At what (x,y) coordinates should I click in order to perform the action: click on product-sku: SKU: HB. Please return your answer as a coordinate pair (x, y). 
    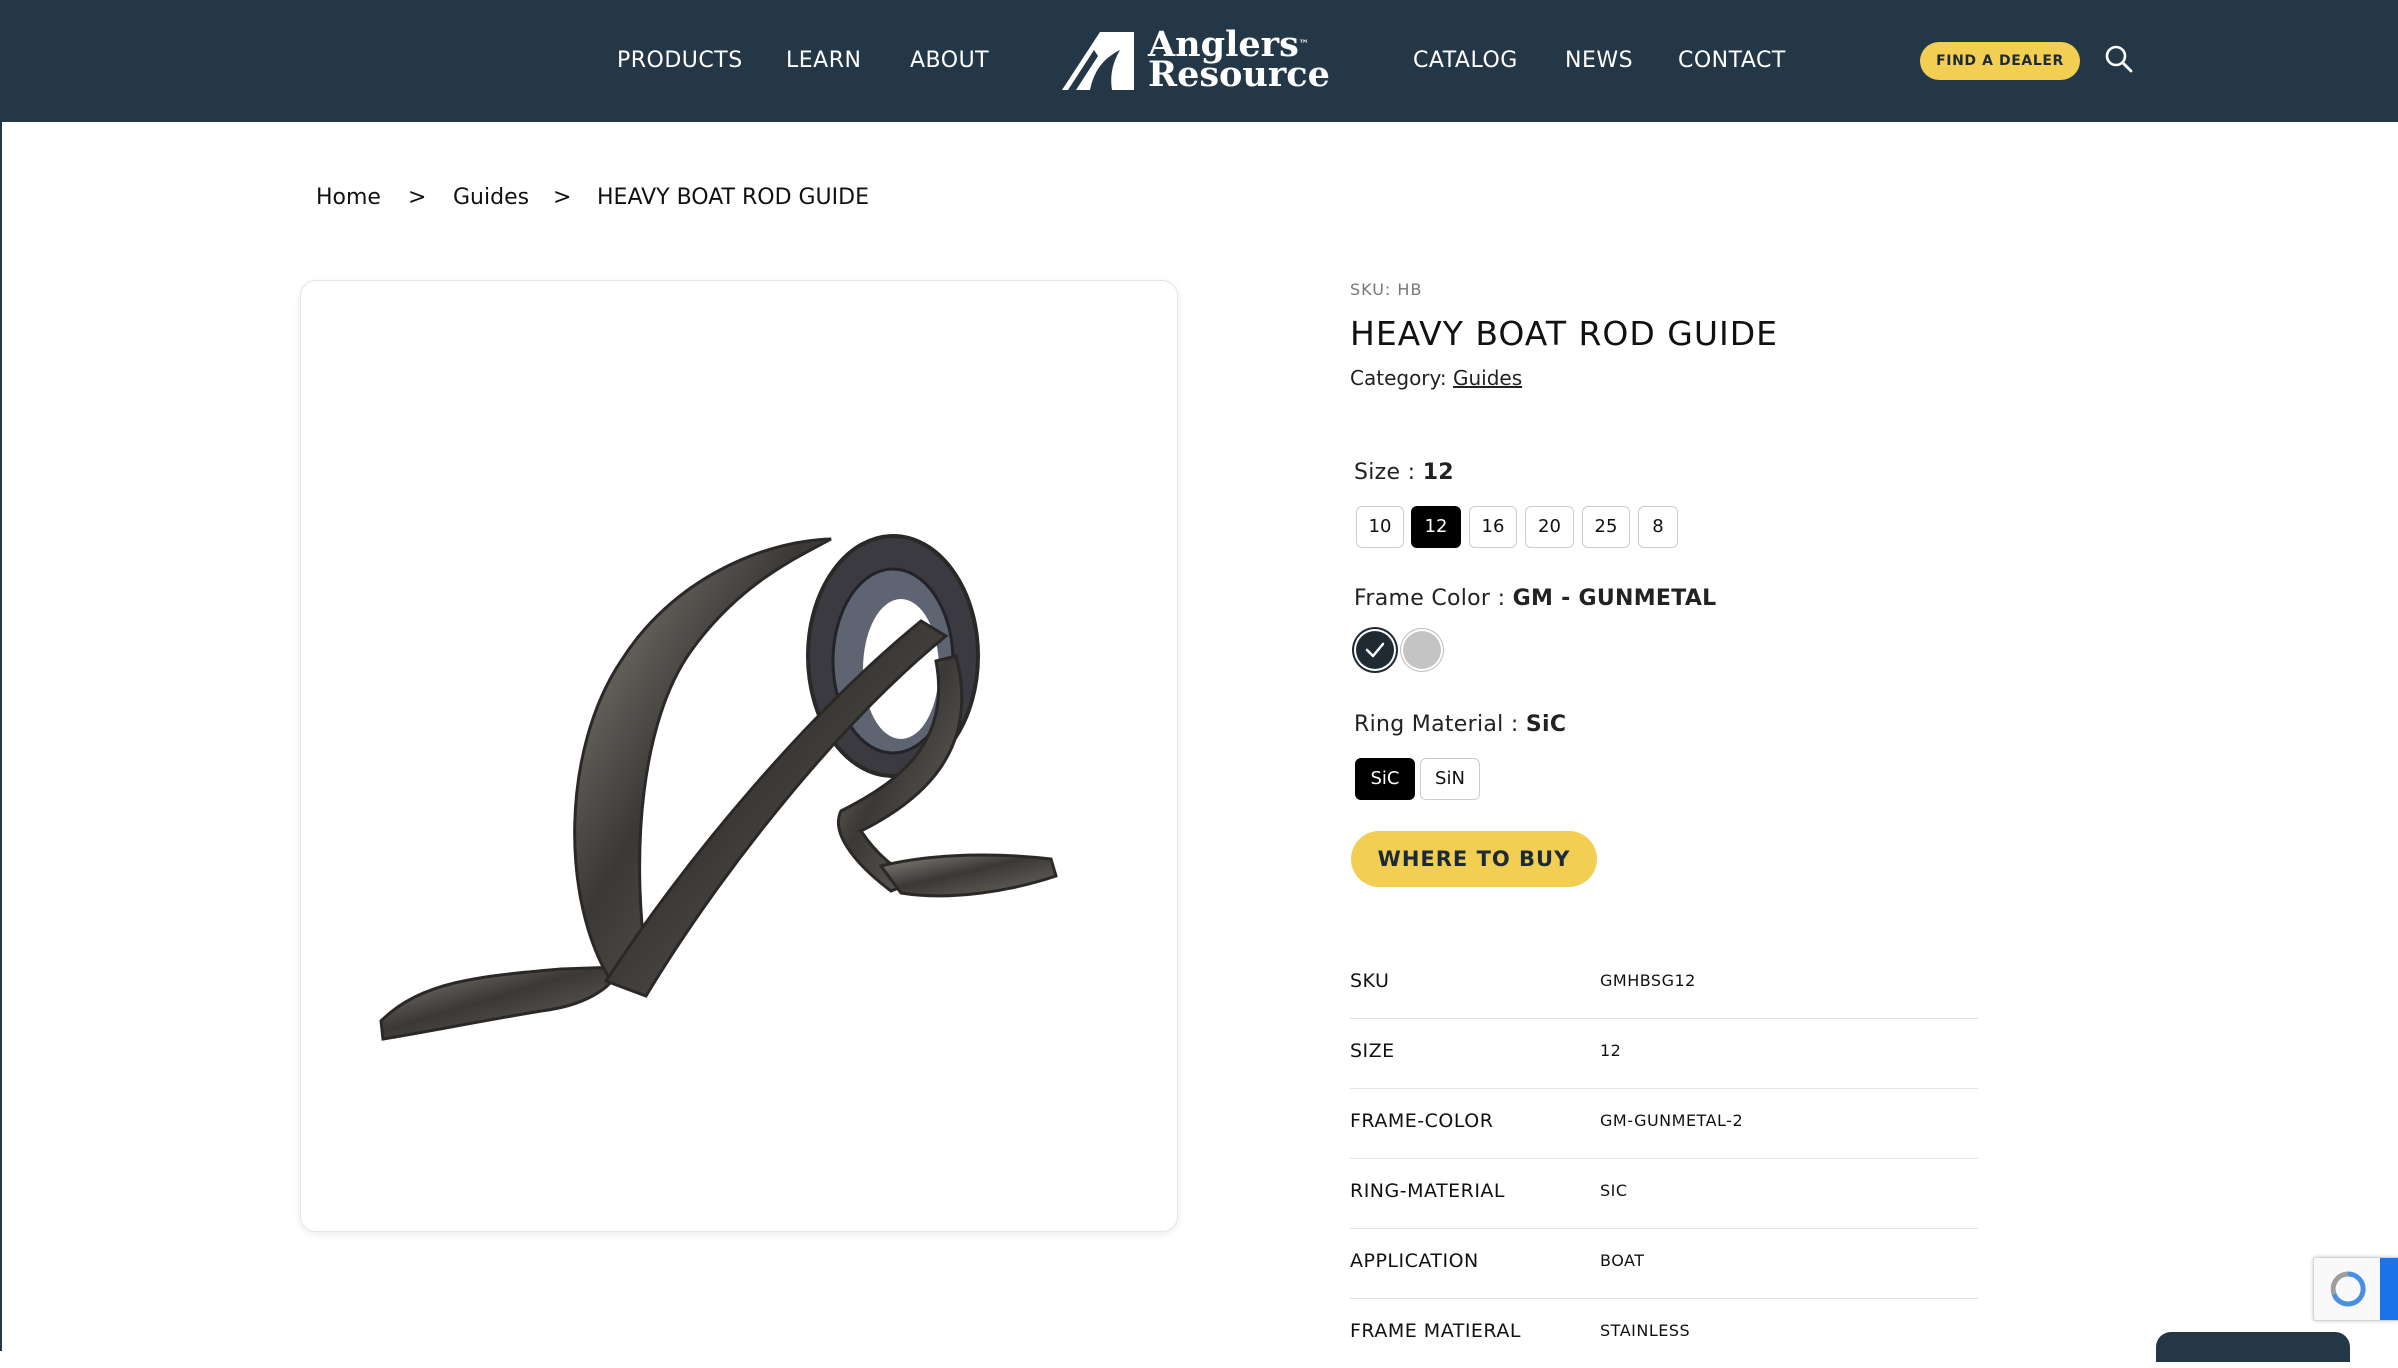
    Looking at the image, I should click on (1386, 289).